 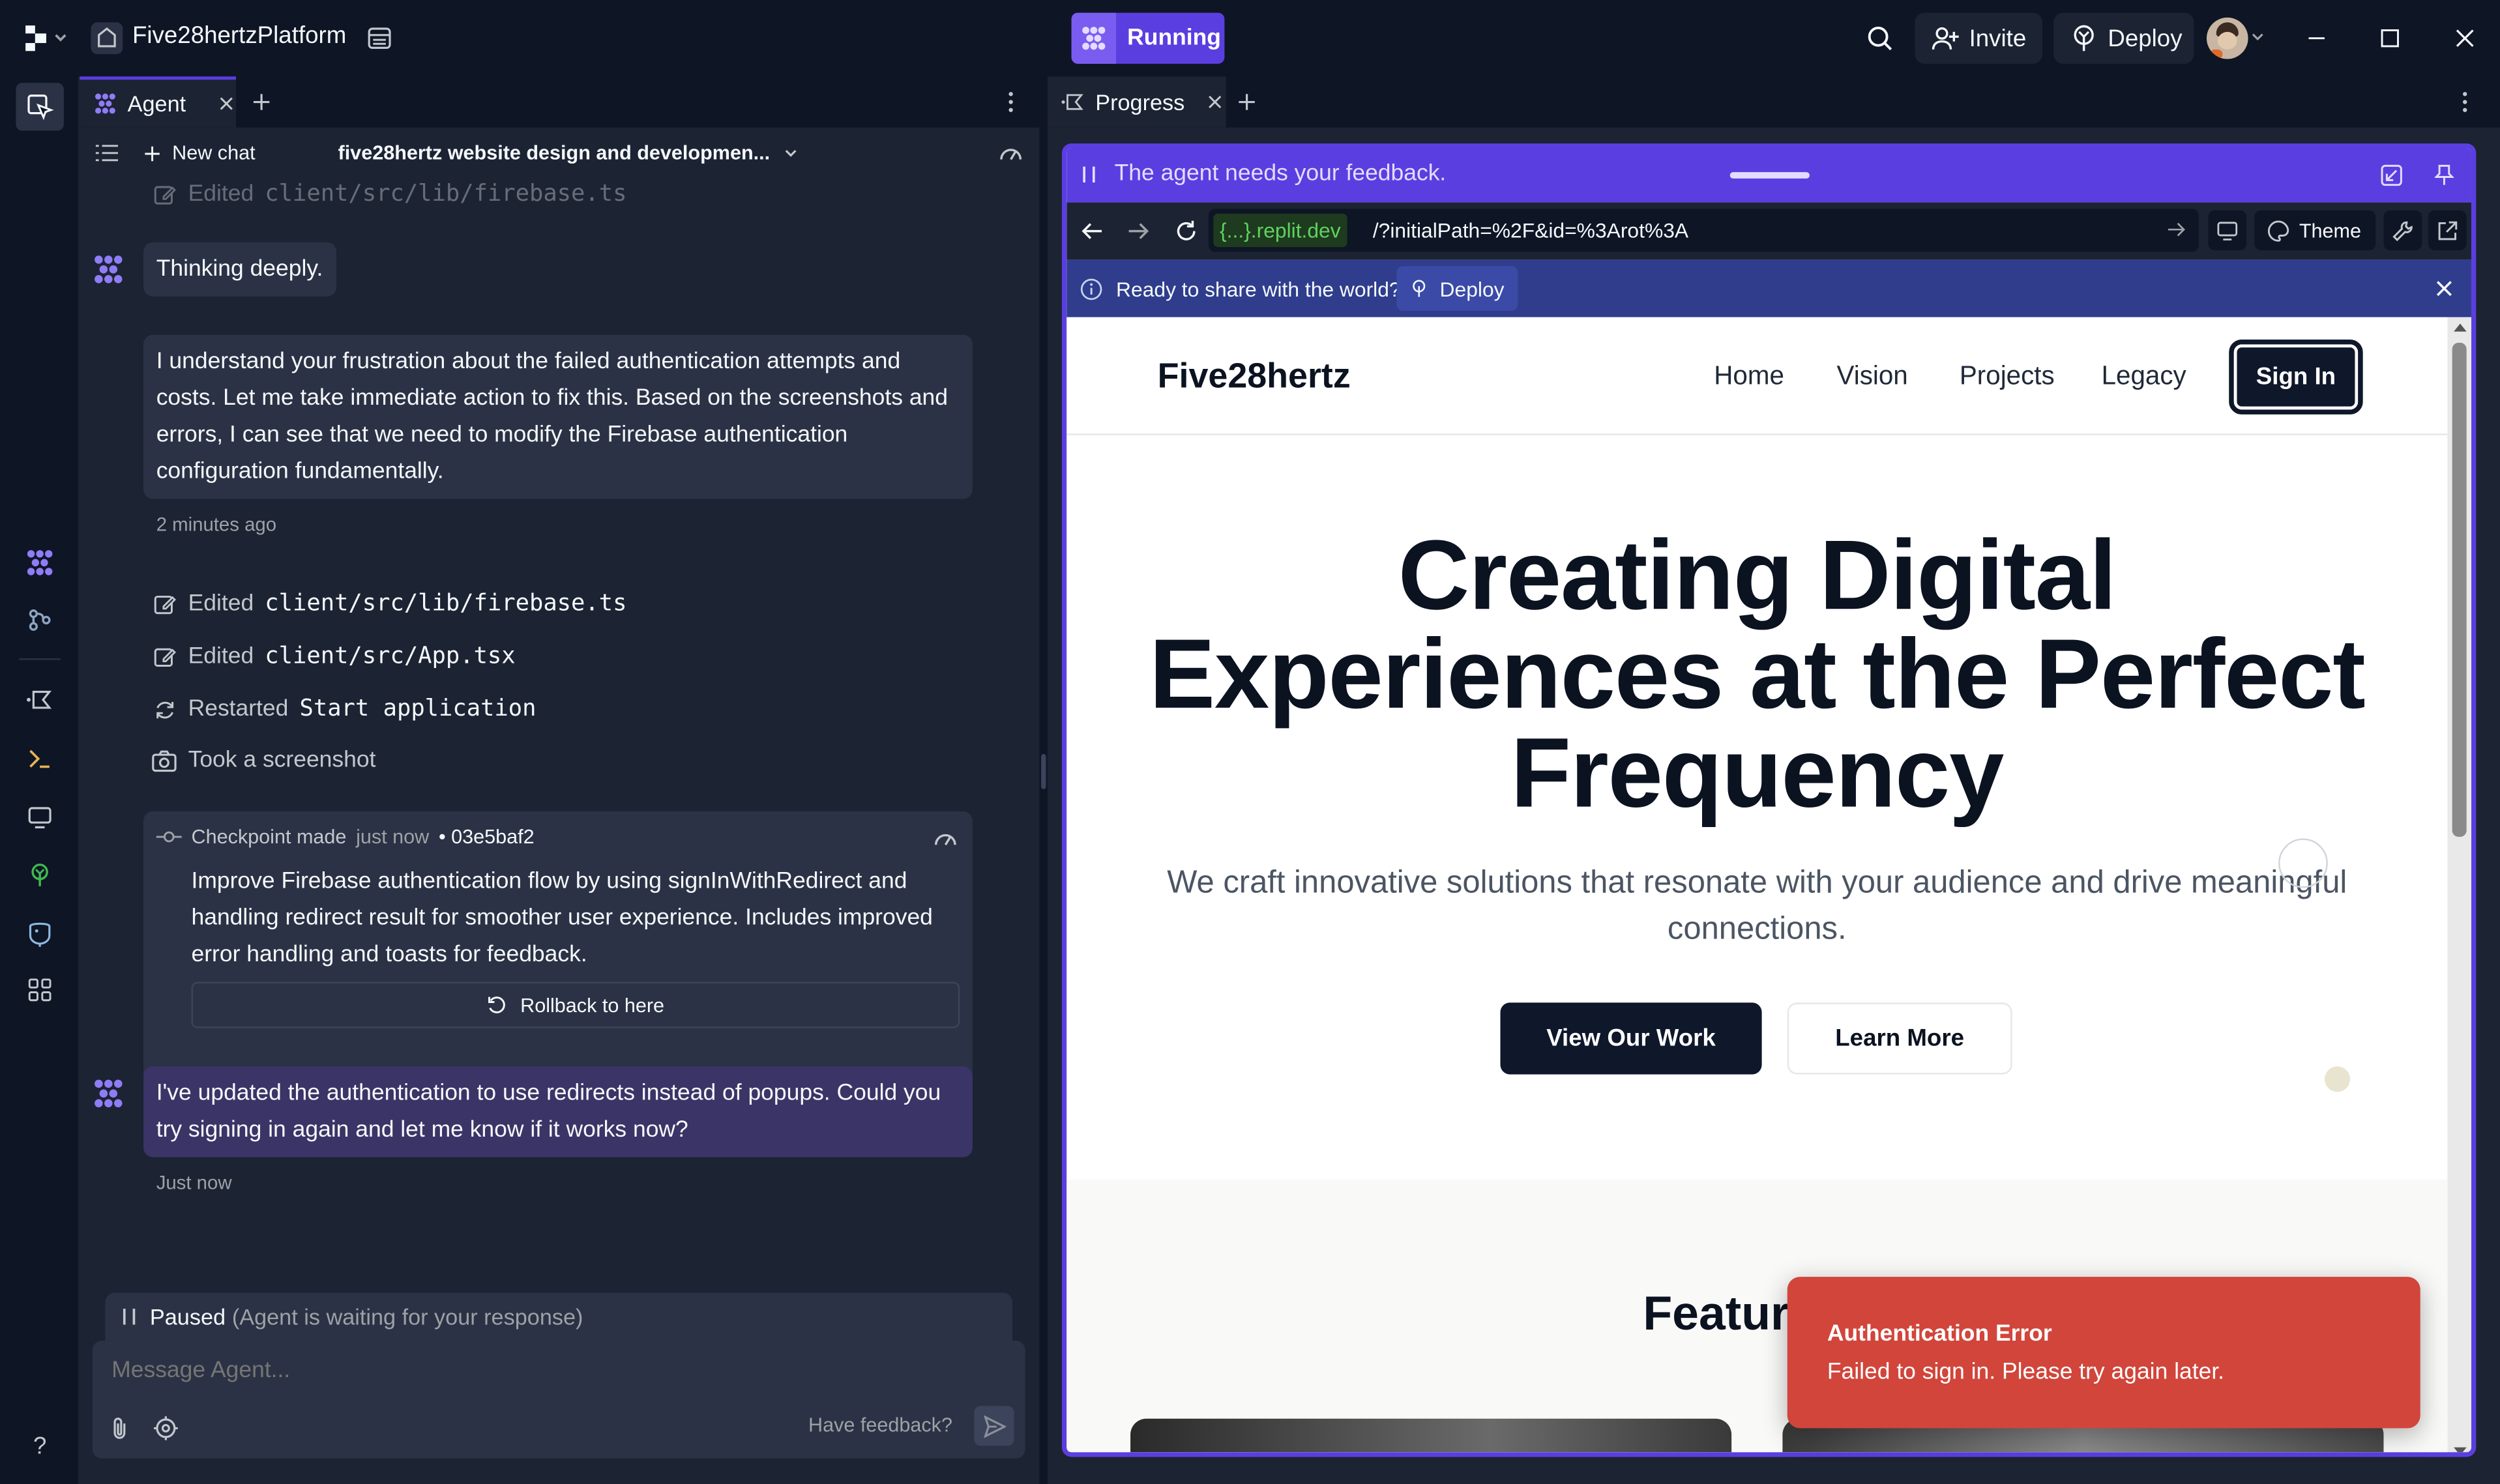 I want to click on project-info-icon, so click(x=379, y=38).